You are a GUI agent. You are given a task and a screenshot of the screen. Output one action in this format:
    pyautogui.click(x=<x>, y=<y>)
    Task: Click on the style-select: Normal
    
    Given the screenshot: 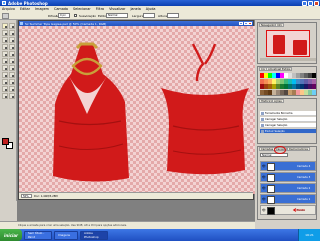 What is the action you would take?
    pyautogui.click(x=117, y=15)
    